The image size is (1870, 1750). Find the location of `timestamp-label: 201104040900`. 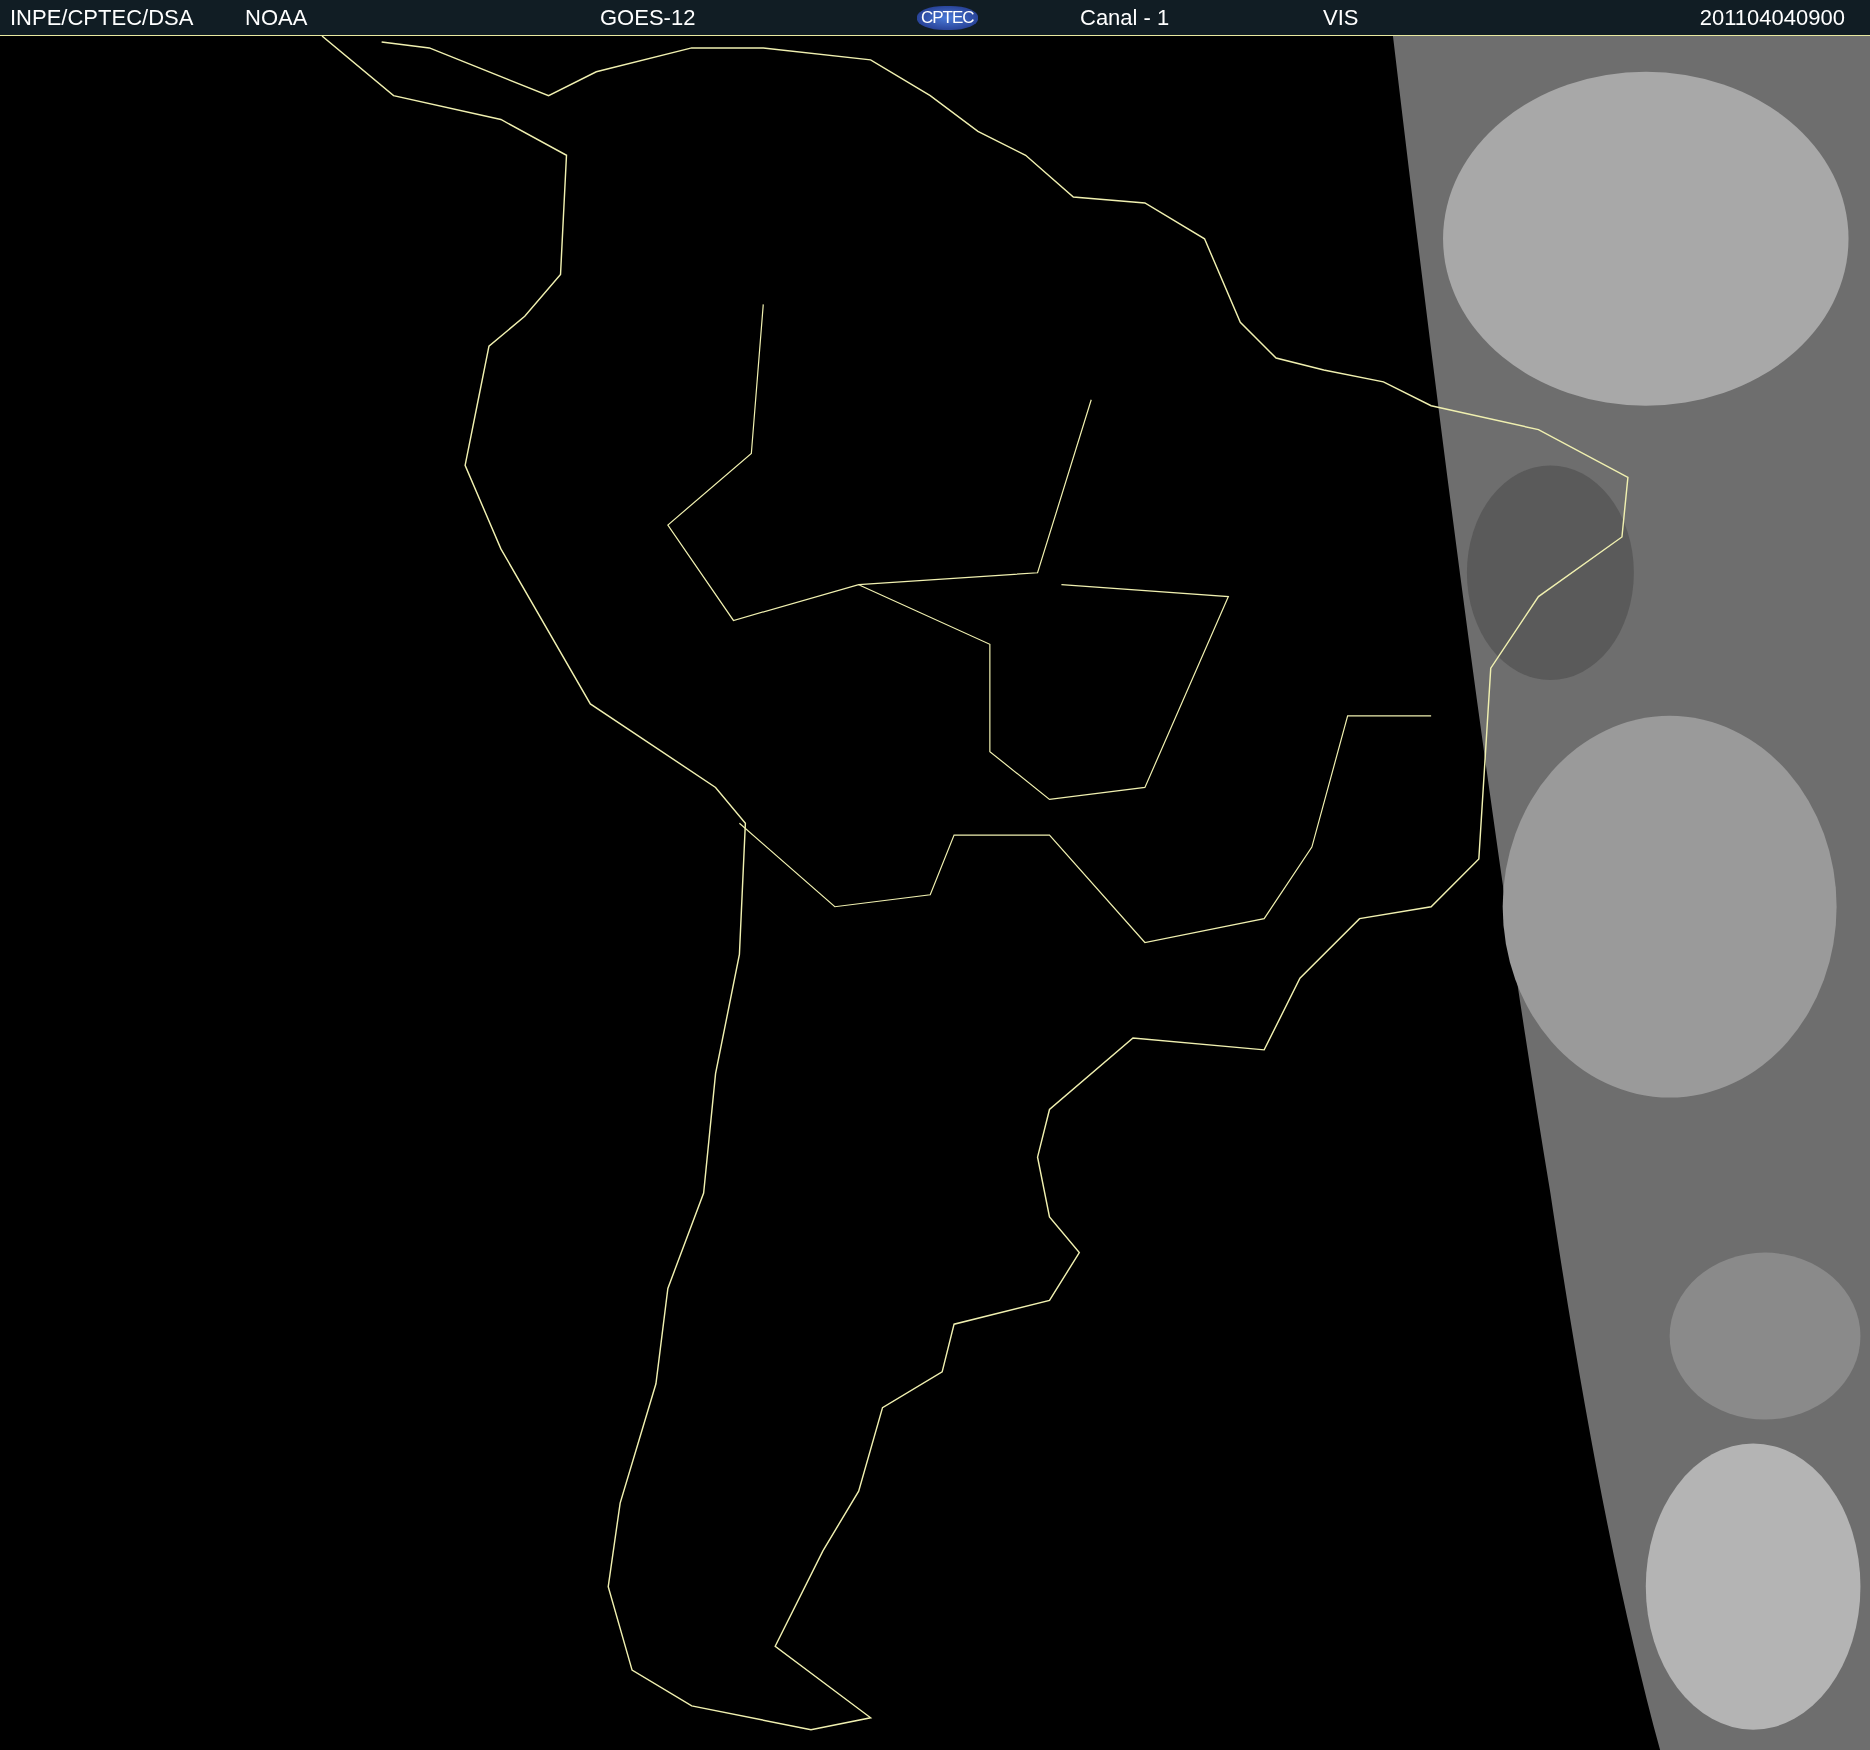

timestamp-label: 201104040900 is located at coordinates (1772, 17).